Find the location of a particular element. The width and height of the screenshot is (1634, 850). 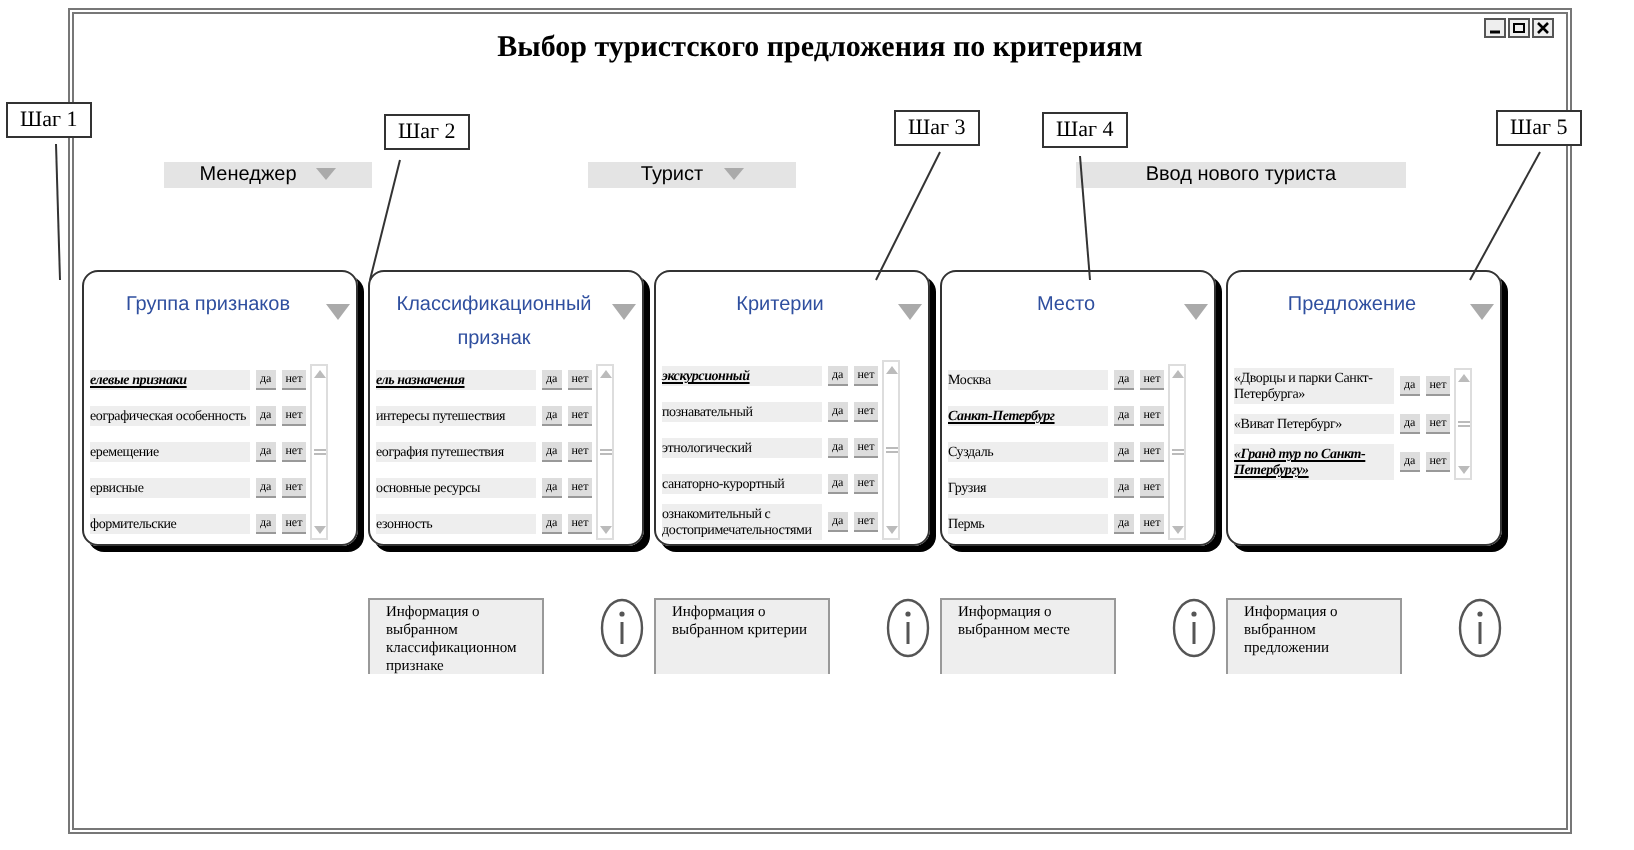

leader-line is located at coordinates (58, 212).